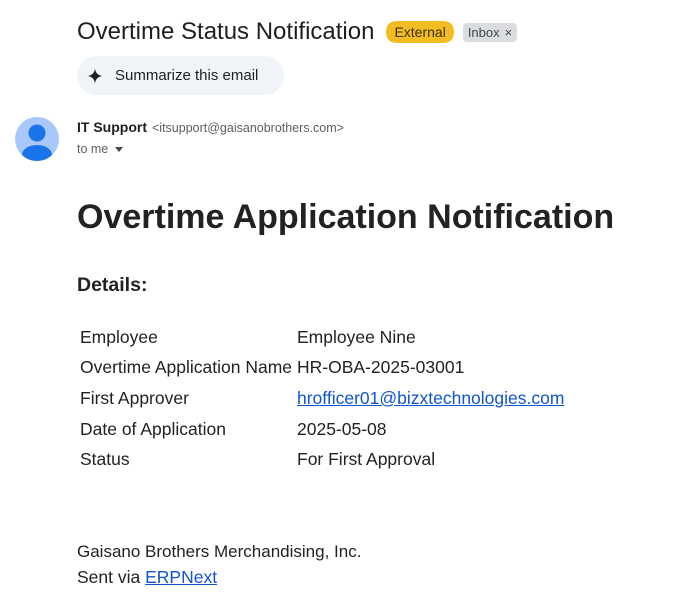 This screenshot has height=596, width=700. Describe the element at coordinates (134, 397) in the screenshot. I see `detail-label: First Approver` at that location.